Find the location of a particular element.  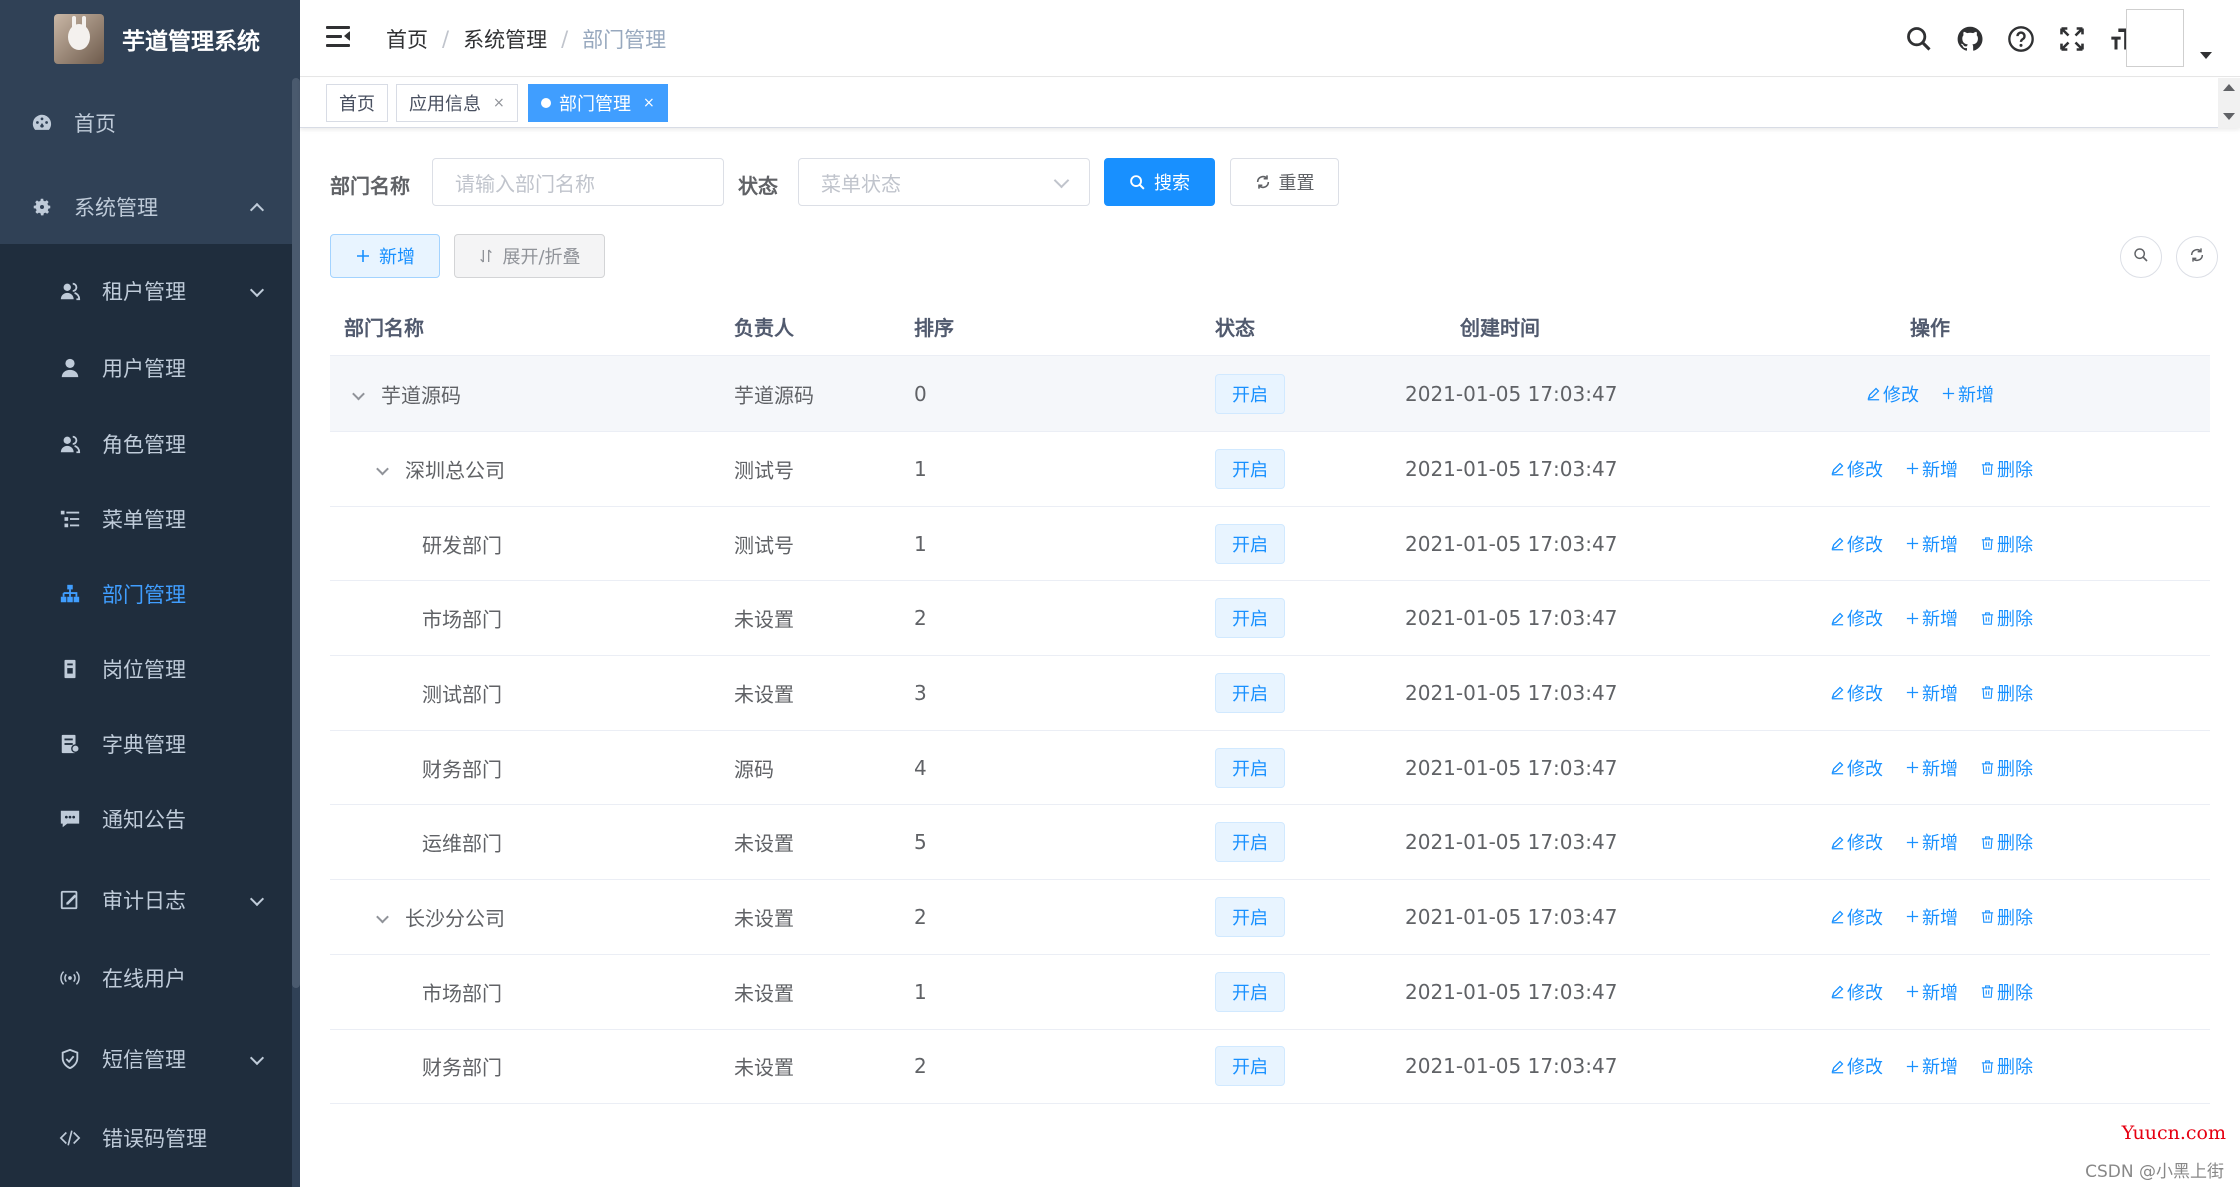

search-icon is located at coordinates (1919, 39).